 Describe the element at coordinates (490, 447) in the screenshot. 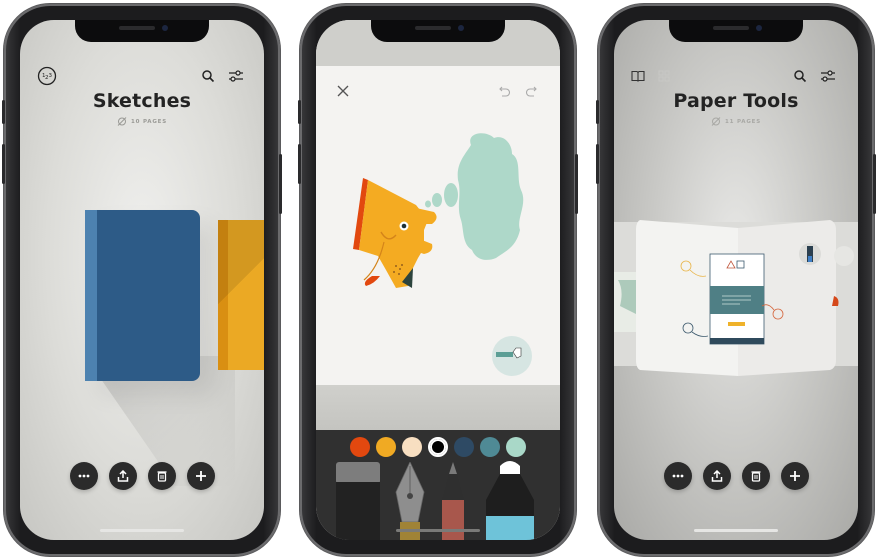

I see `color-swatch-teal` at that location.